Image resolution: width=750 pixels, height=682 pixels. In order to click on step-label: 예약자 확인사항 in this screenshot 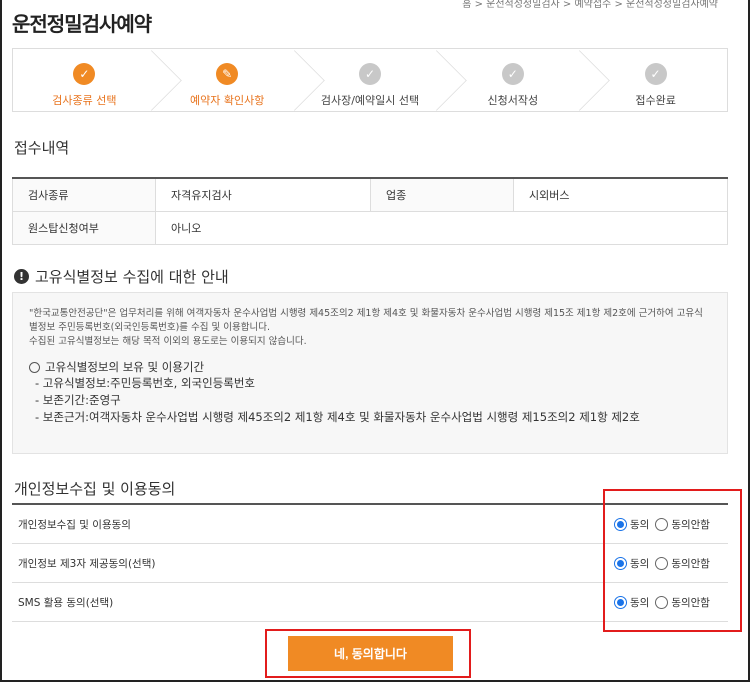, I will do `click(227, 100)`.